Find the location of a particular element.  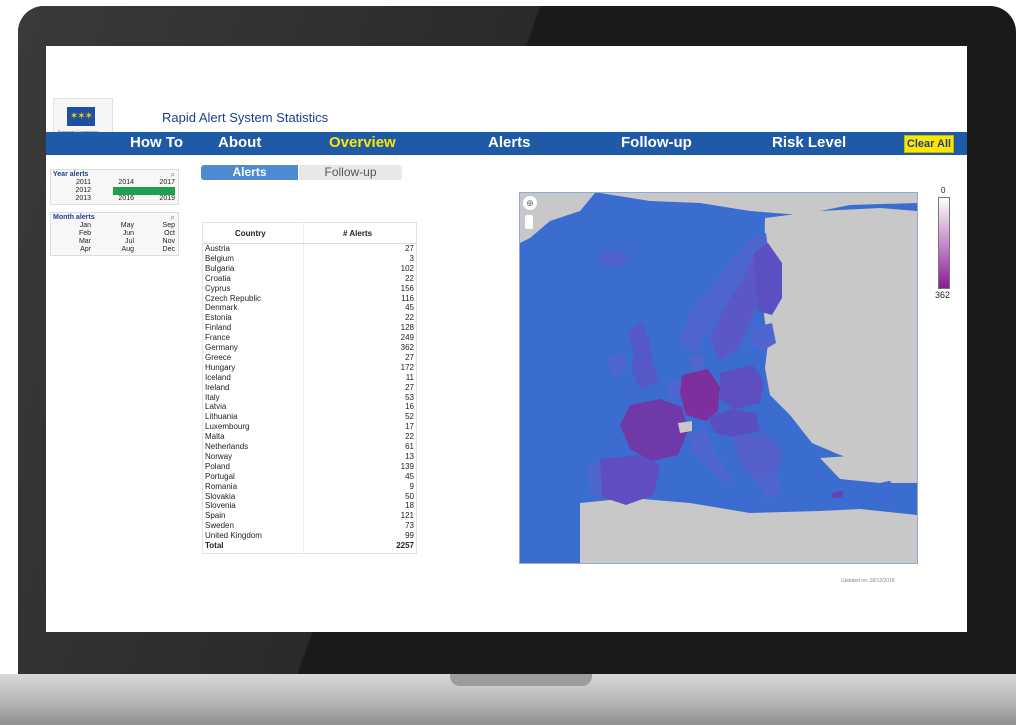

table-header: Country # Alerts is located at coordinates (309, 233).